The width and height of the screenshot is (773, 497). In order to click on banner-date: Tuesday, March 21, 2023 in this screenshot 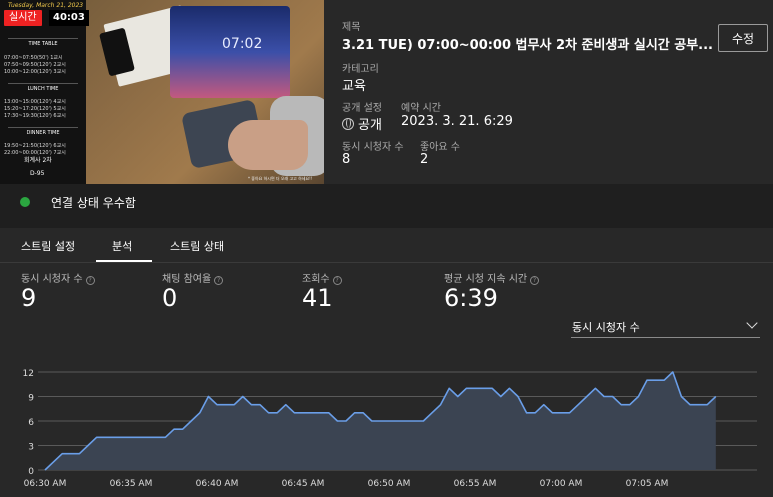, I will do `click(46, 5)`.